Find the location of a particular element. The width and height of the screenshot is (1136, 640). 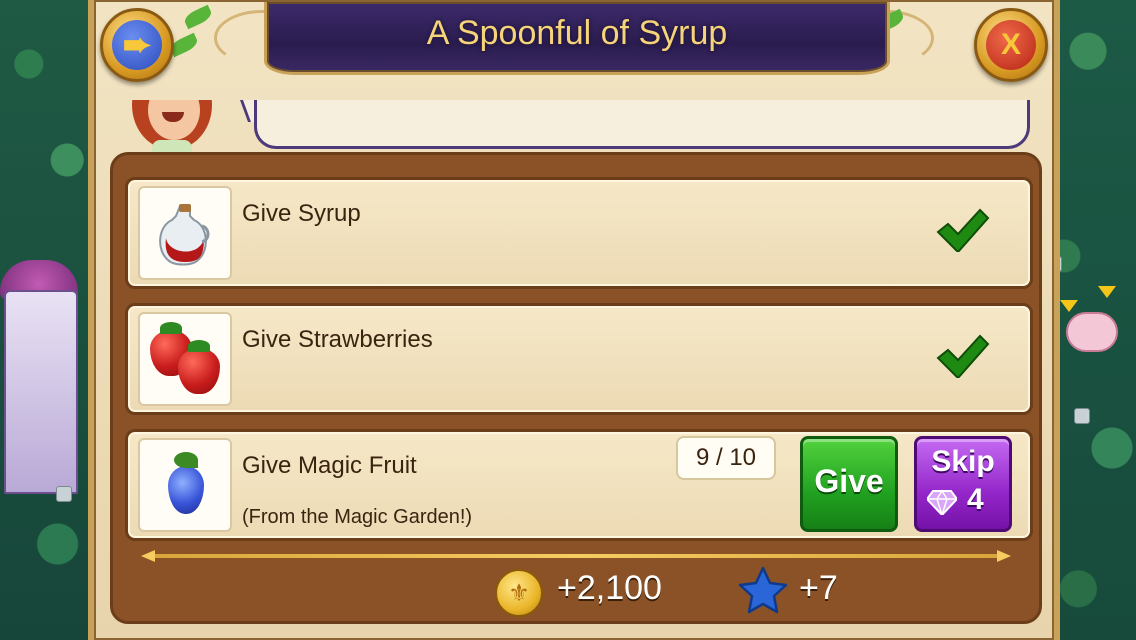

skip-cost: 4 is located at coordinates (975, 499).